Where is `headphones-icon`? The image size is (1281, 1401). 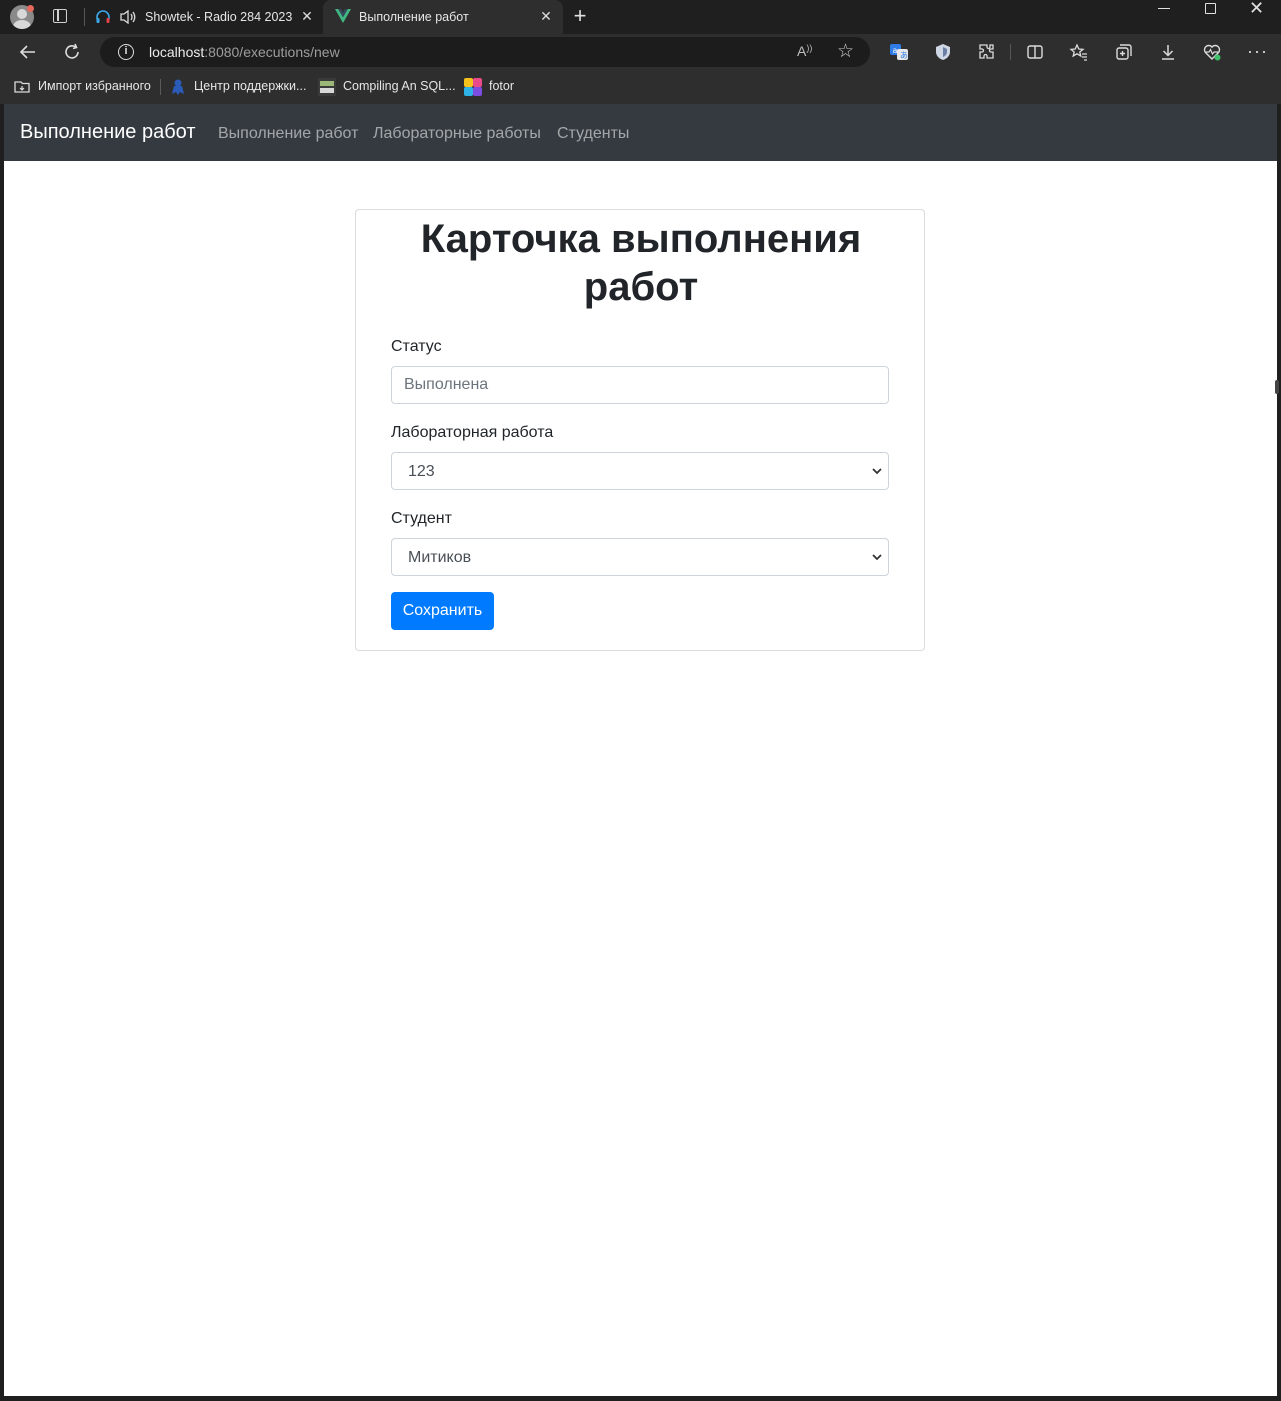
headphones-icon is located at coordinates (103, 16).